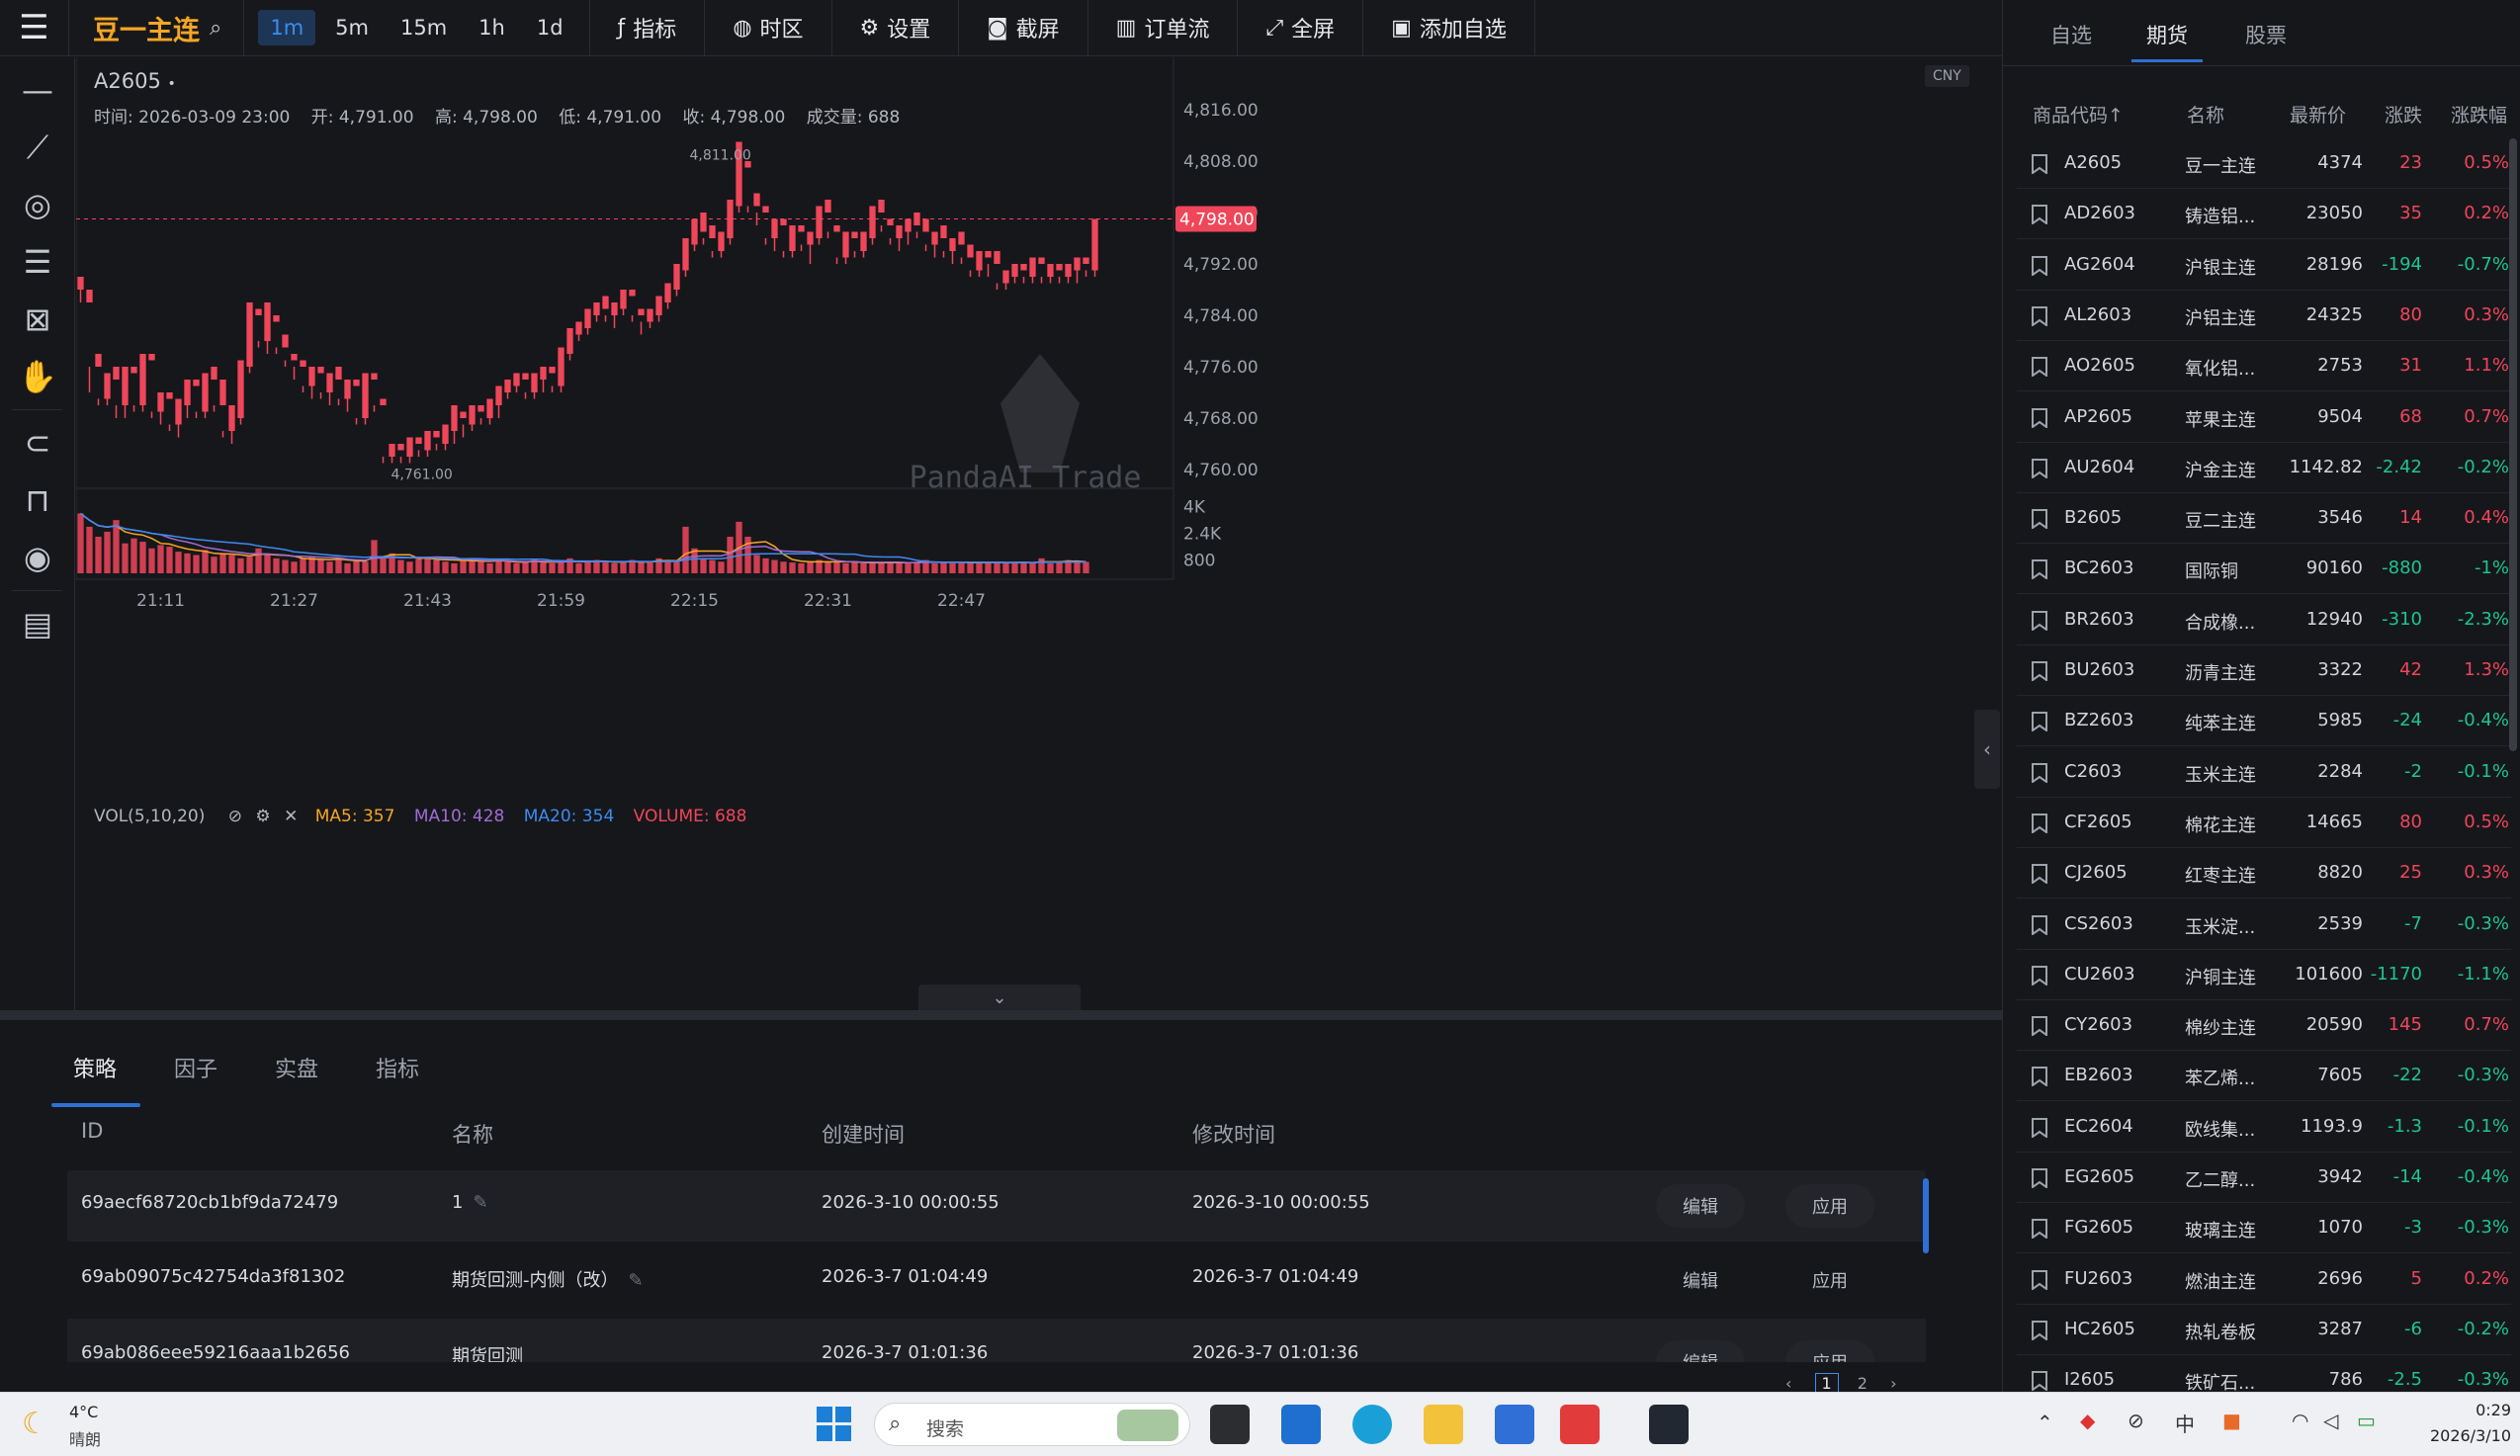 This screenshot has height=1456, width=2520. What do you see at coordinates (2264, 417) in the screenshot?
I see `watchlist-row: AP2605 苹果主连 9504 68 0.7%` at bounding box center [2264, 417].